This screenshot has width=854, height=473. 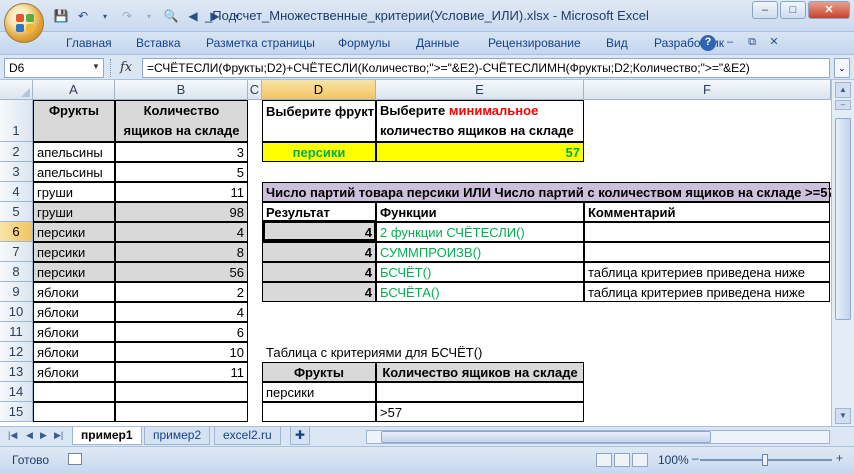 What do you see at coordinates (364, 43) in the screenshot?
I see `tab-formulas: Формулы` at bounding box center [364, 43].